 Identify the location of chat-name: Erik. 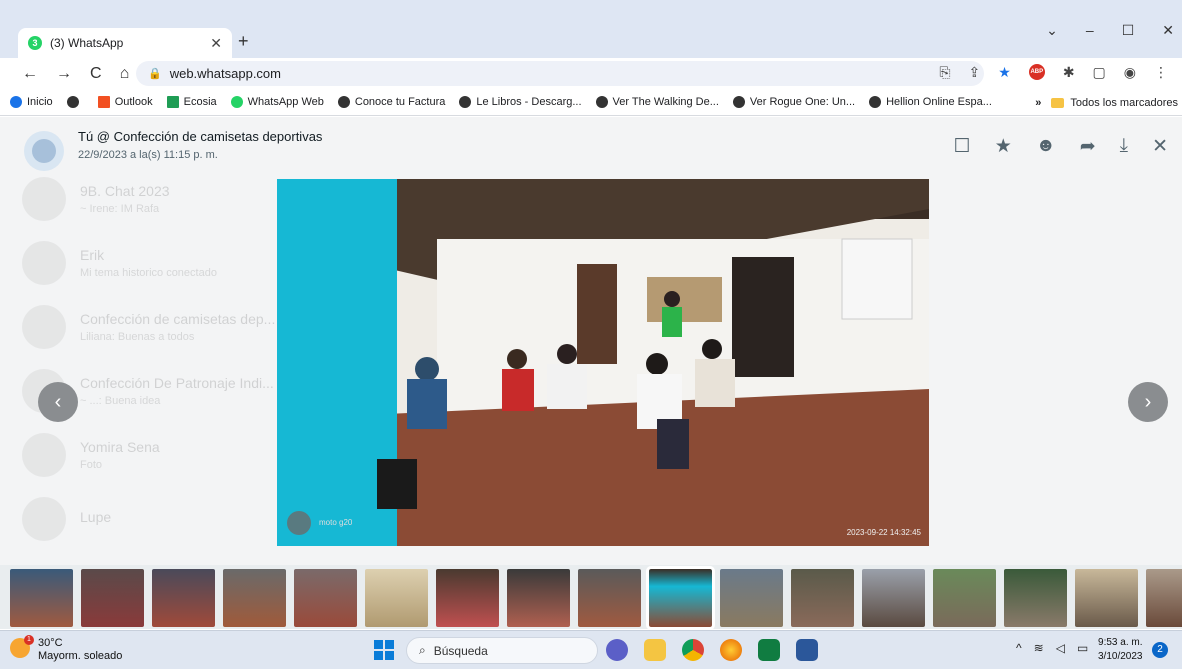
(92, 255).